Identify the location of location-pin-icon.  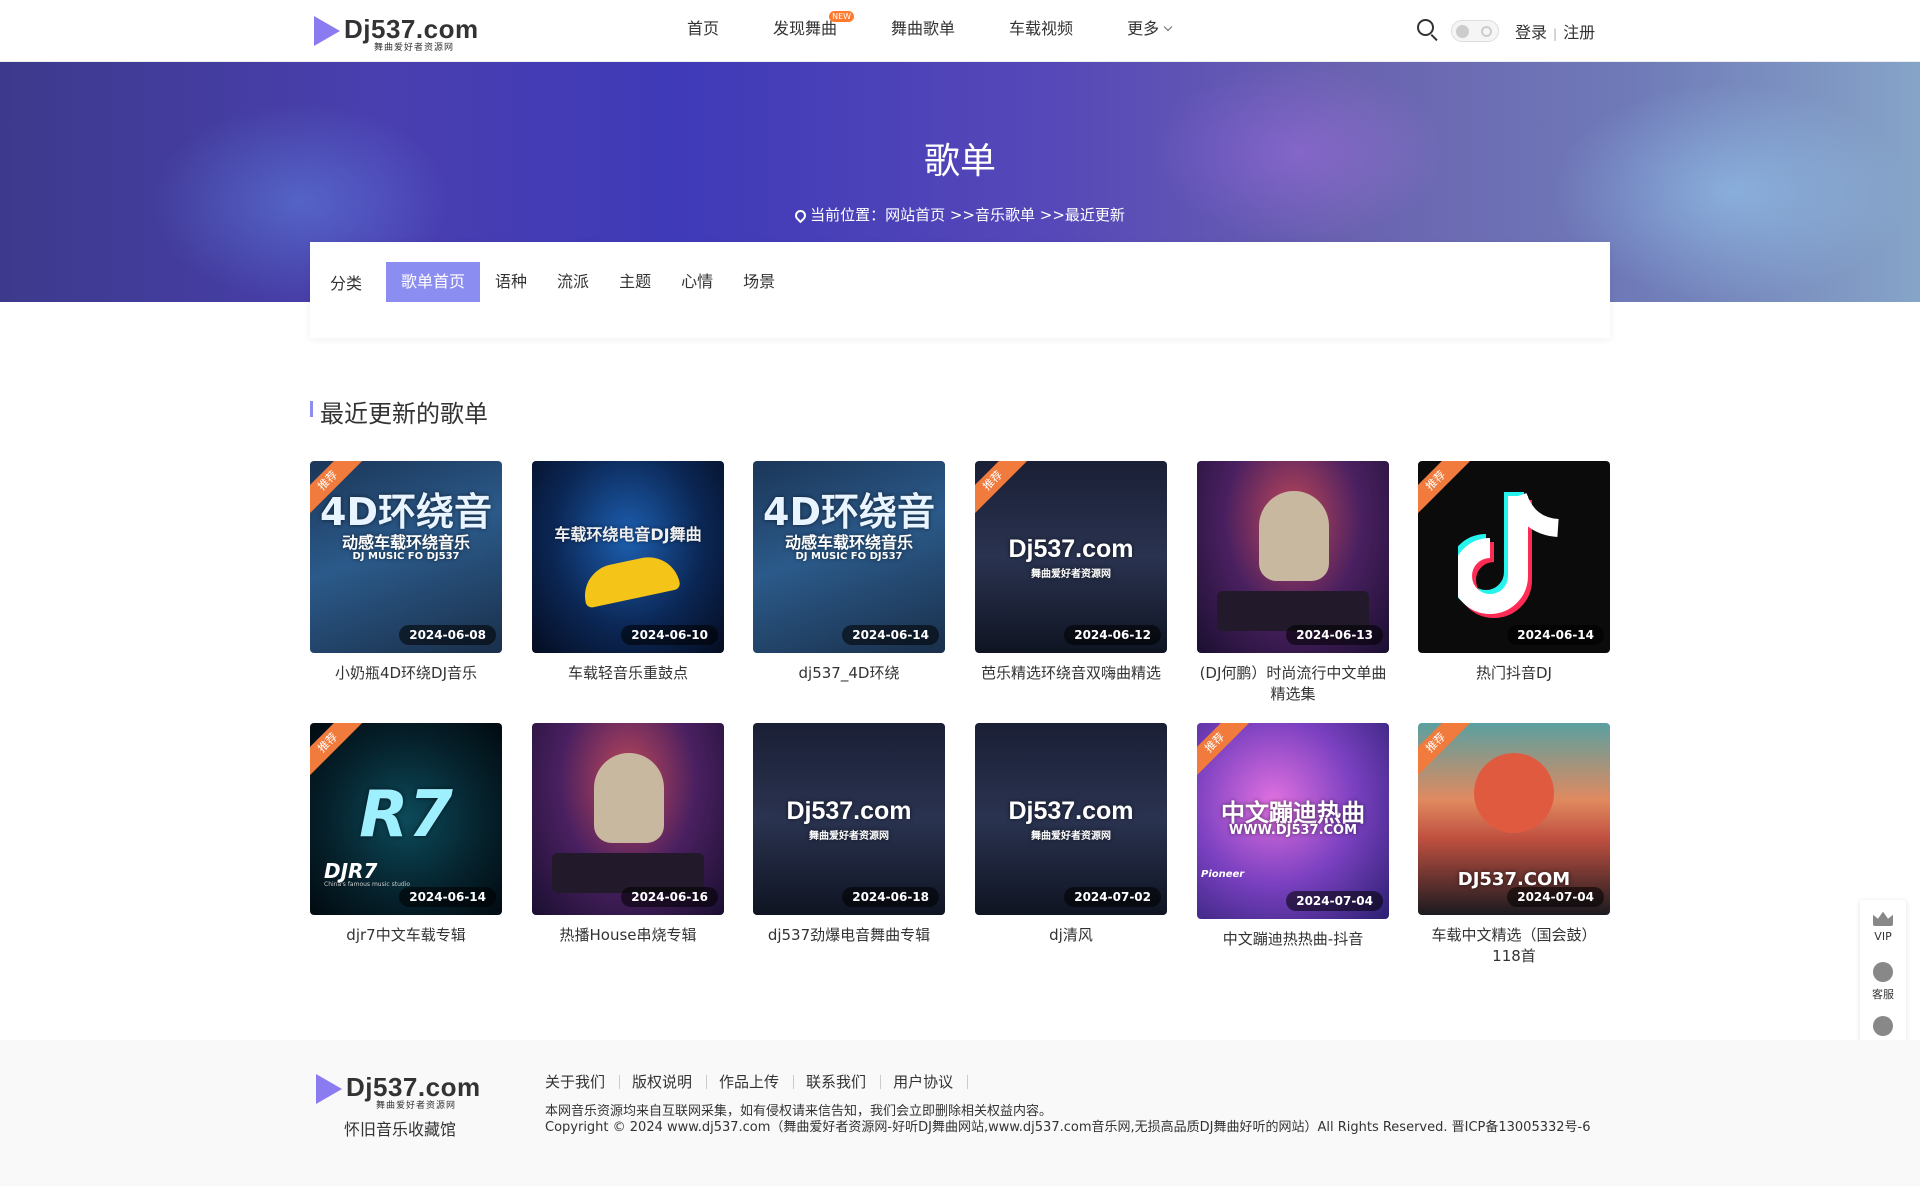
(800, 215).